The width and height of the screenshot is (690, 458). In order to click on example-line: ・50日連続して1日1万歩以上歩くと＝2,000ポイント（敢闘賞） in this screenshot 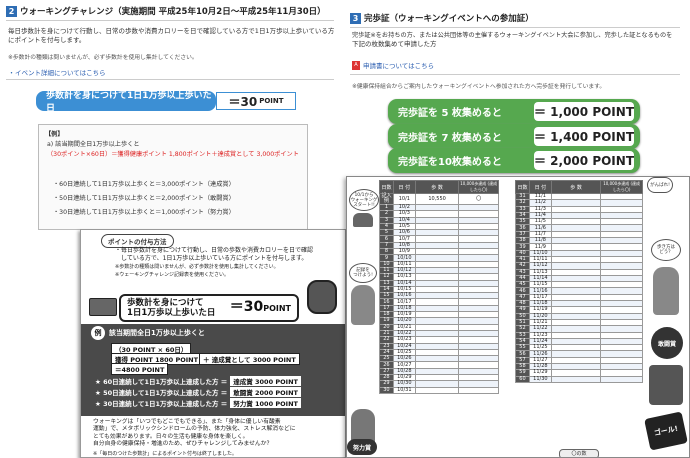, I will do `click(144, 198)`.